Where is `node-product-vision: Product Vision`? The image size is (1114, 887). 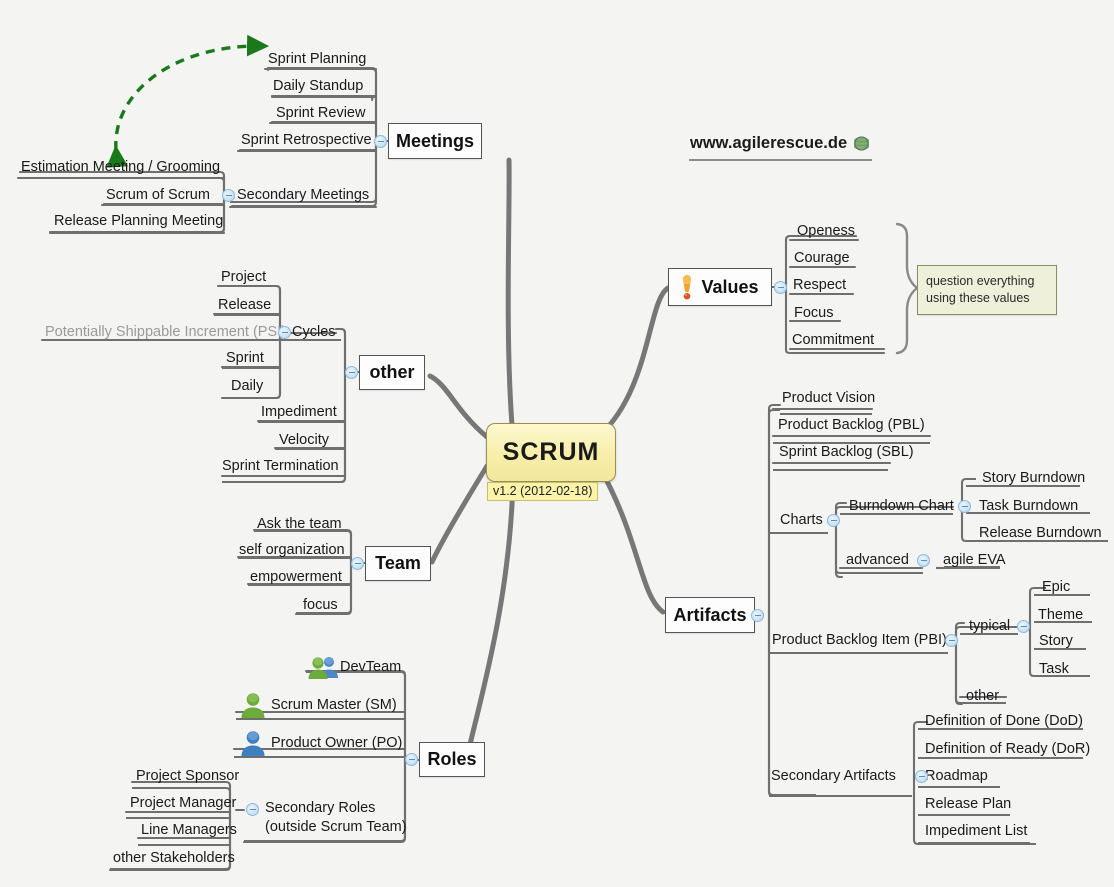
node-product-vision: Product Vision is located at coordinates (828, 398).